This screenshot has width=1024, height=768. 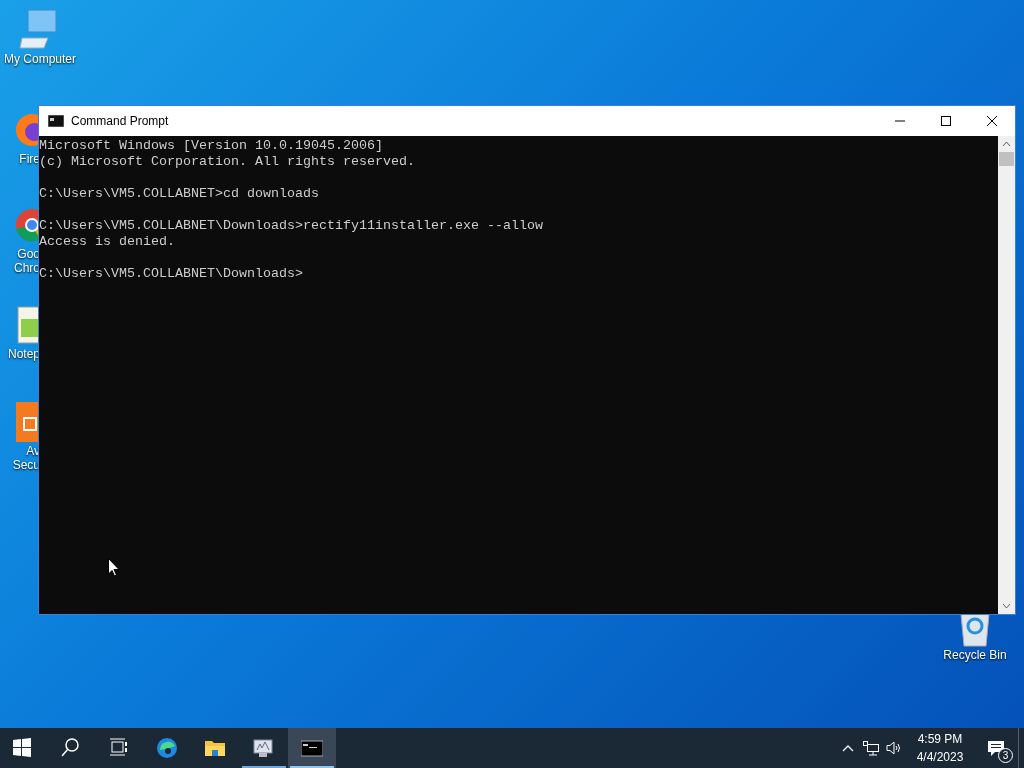 What do you see at coordinates (996, 748) in the screenshot?
I see `notifications-button: 3` at bounding box center [996, 748].